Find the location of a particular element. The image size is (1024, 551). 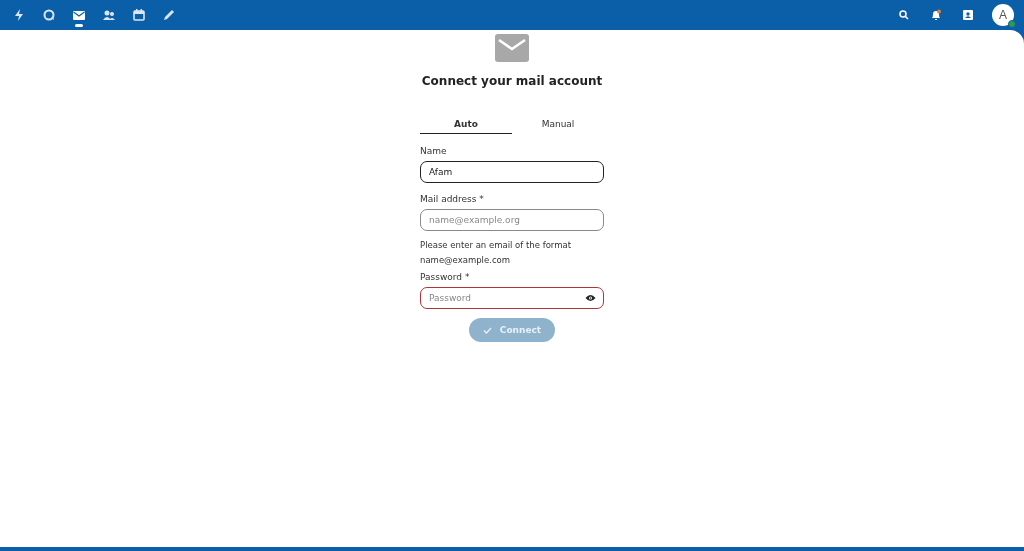

user-avatar: A is located at coordinates (1003, 15).